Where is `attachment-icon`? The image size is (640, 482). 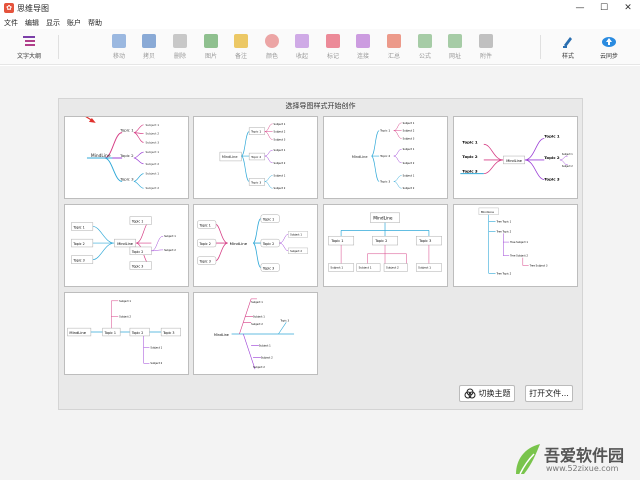
attachment-icon is located at coordinates (486, 41).